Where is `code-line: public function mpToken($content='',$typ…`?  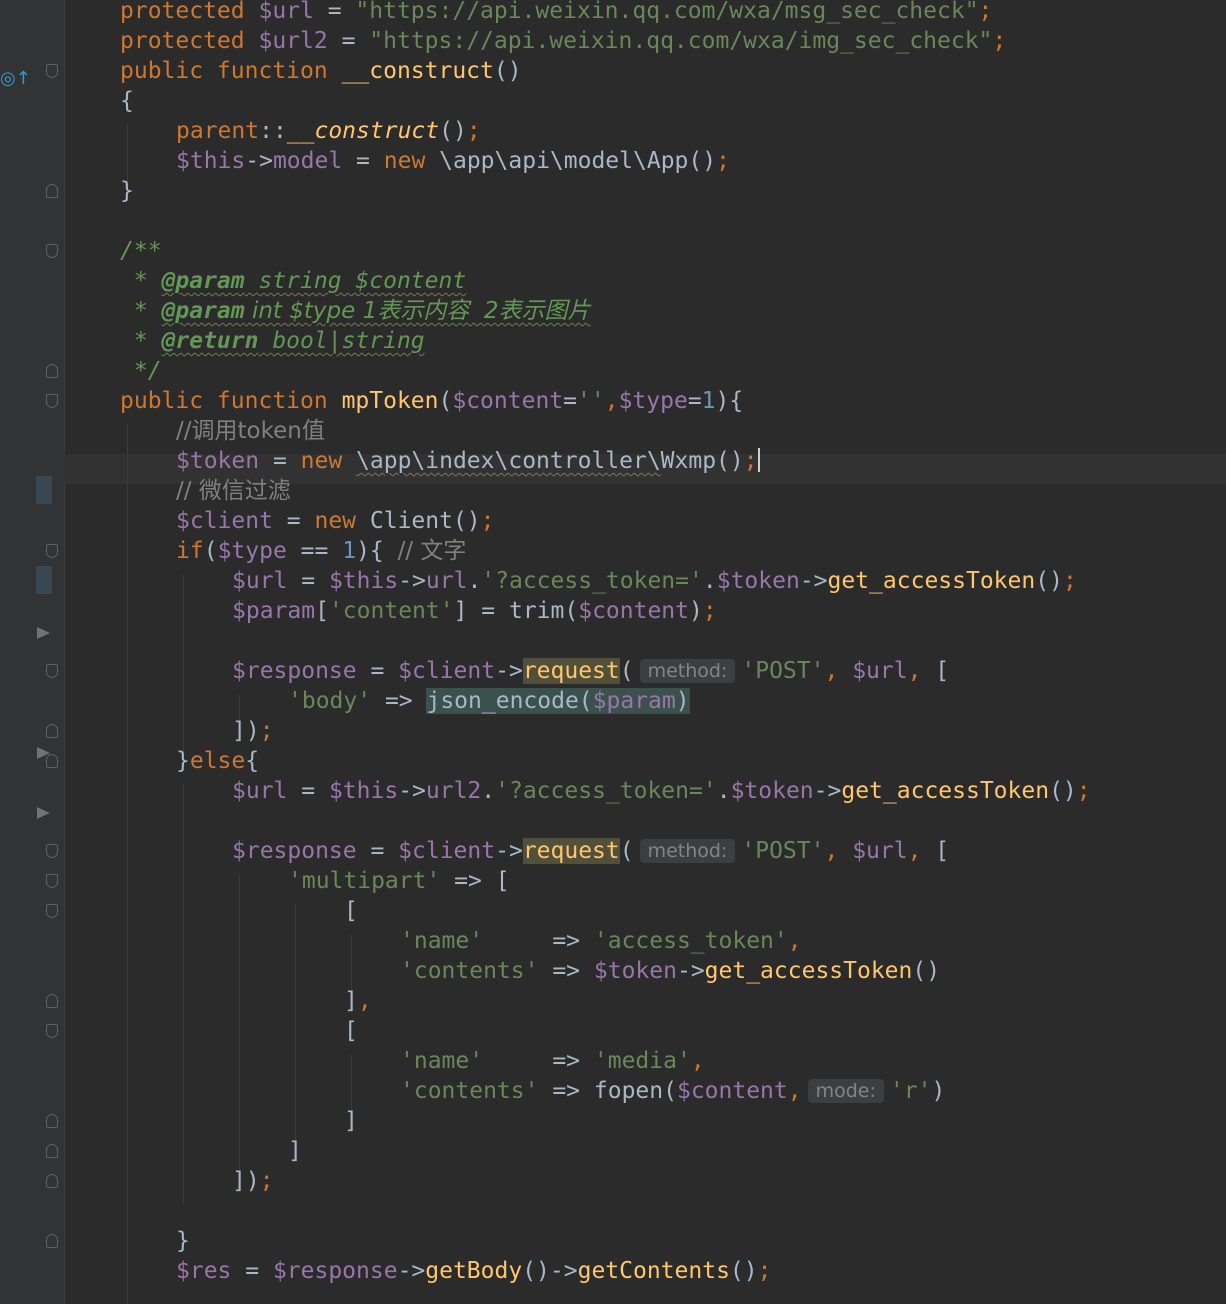 code-line: public function mpToken($content='',$typ… is located at coordinates (431, 401).